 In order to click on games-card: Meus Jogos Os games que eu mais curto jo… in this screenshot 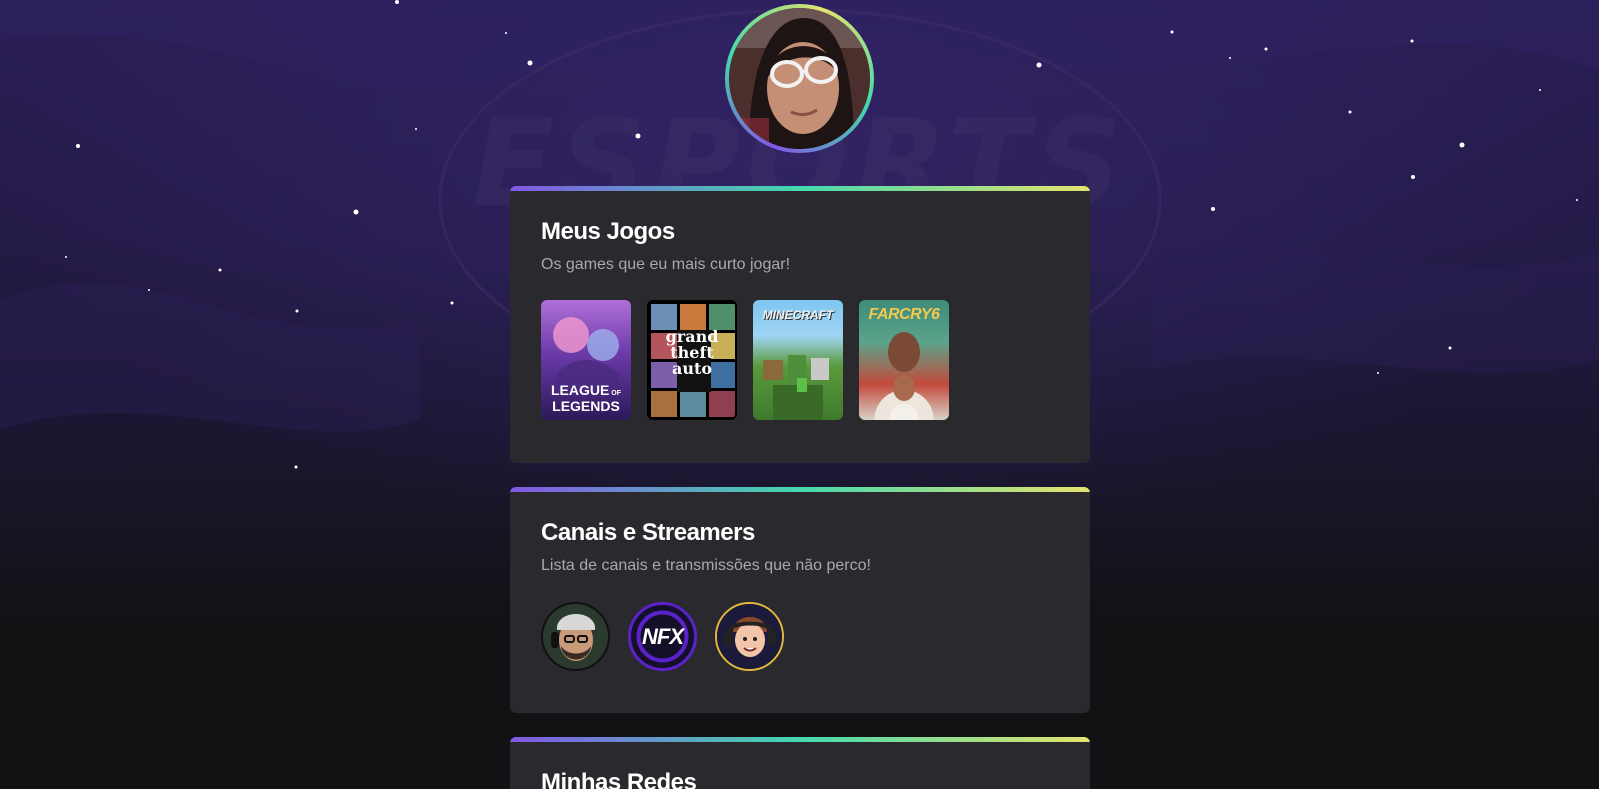, I will do `click(800, 324)`.